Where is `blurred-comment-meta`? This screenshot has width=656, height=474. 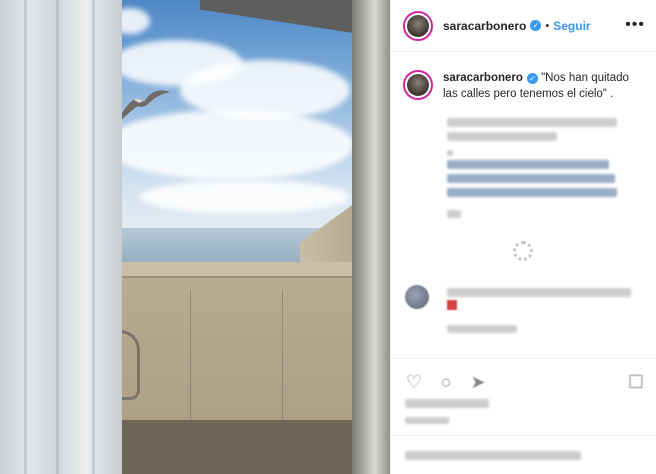
blurred-comment-meta is located at coordinates (482, 329).